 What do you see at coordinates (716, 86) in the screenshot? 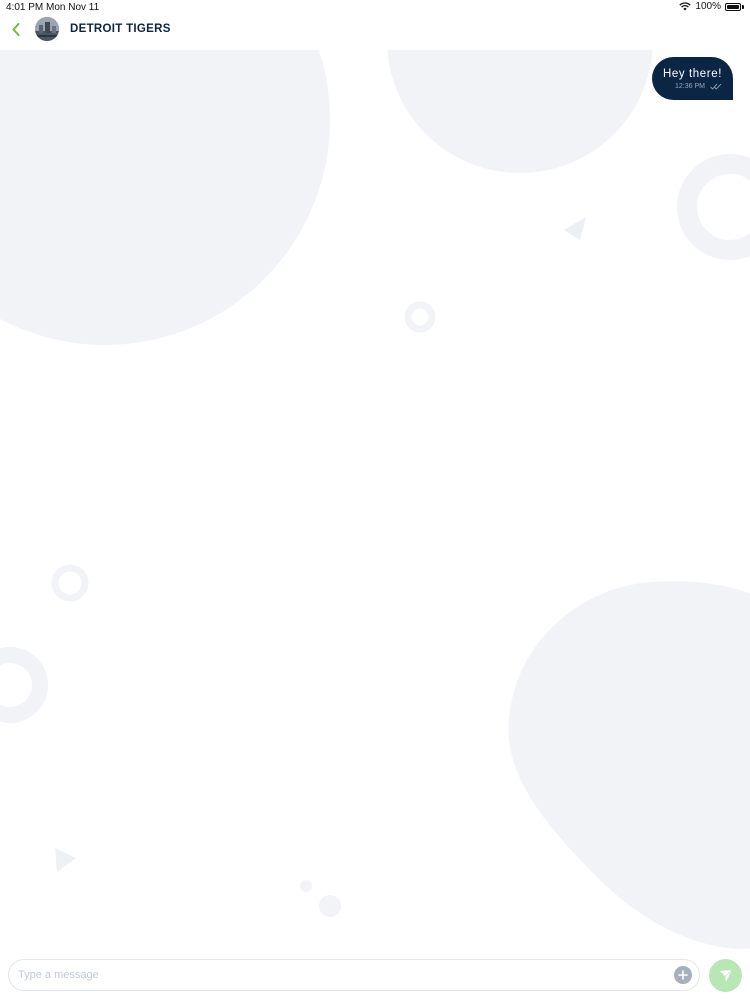
I see `double-check-icon` at bounding box center [716, 86].